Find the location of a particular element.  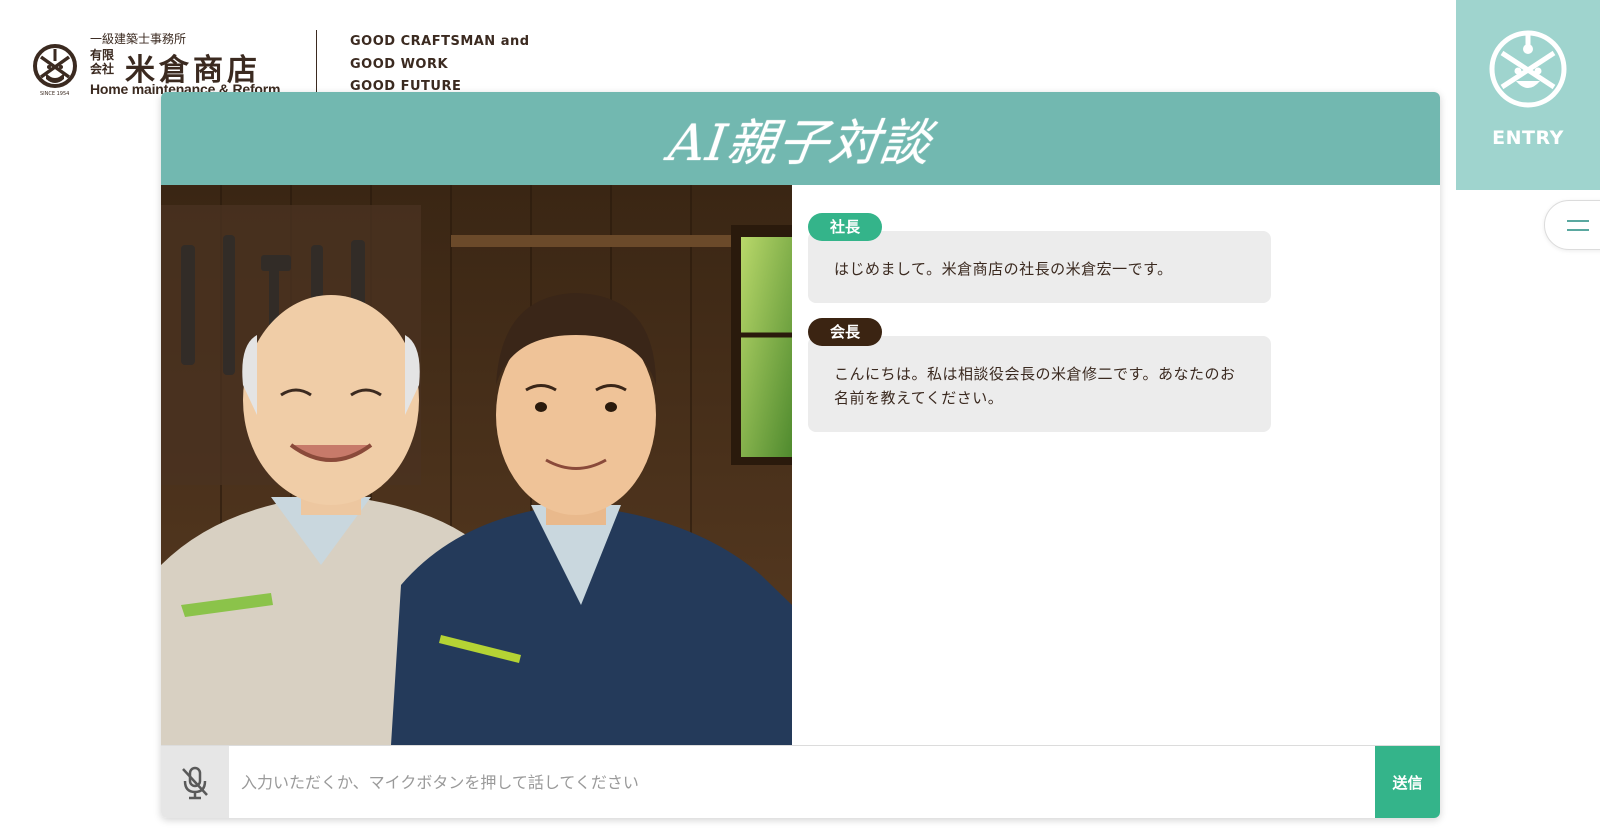

mic-button is located at coordinates (195, 782).